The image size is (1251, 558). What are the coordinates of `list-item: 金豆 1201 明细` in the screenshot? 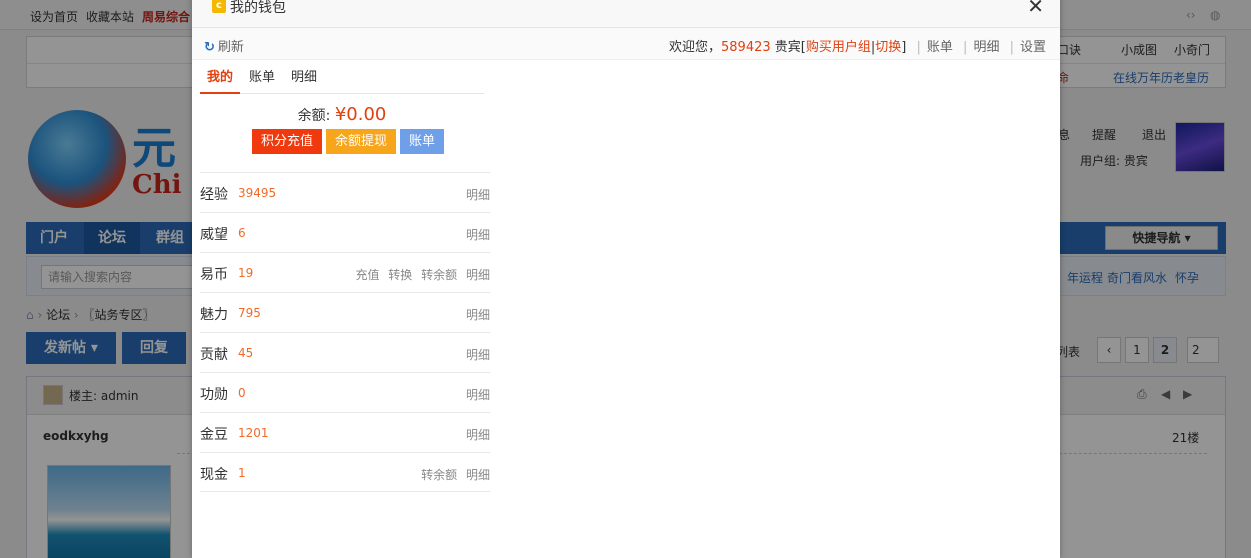 It's located at (345, 432).